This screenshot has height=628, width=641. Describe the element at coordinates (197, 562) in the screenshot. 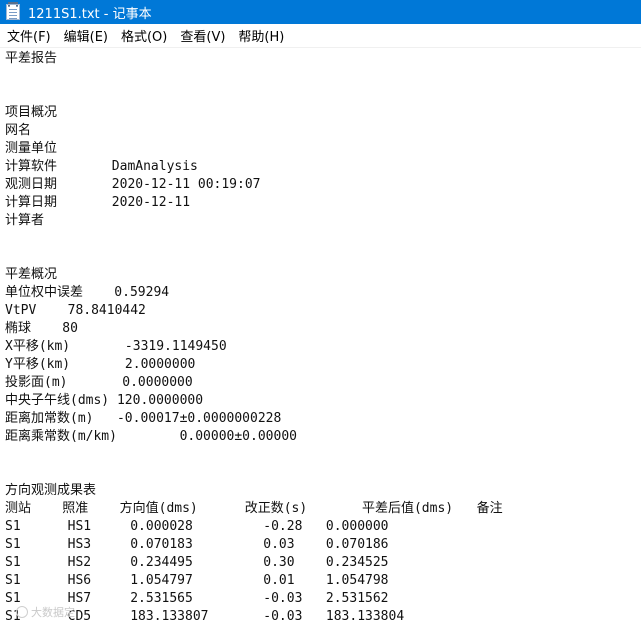

I see `document-line: S1 HS2 0.234495 0.30 0.234525` at that location.